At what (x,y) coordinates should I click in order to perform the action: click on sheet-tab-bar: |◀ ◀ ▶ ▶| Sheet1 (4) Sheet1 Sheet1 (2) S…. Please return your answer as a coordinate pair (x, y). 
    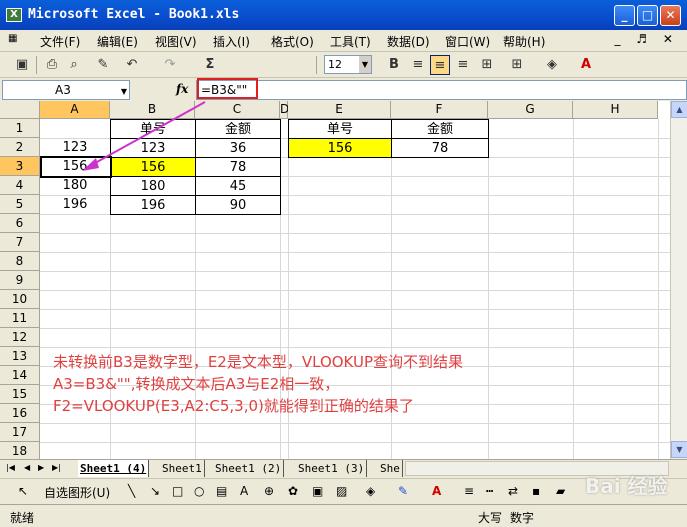
    Looking at the image, I should click on (343, 468).